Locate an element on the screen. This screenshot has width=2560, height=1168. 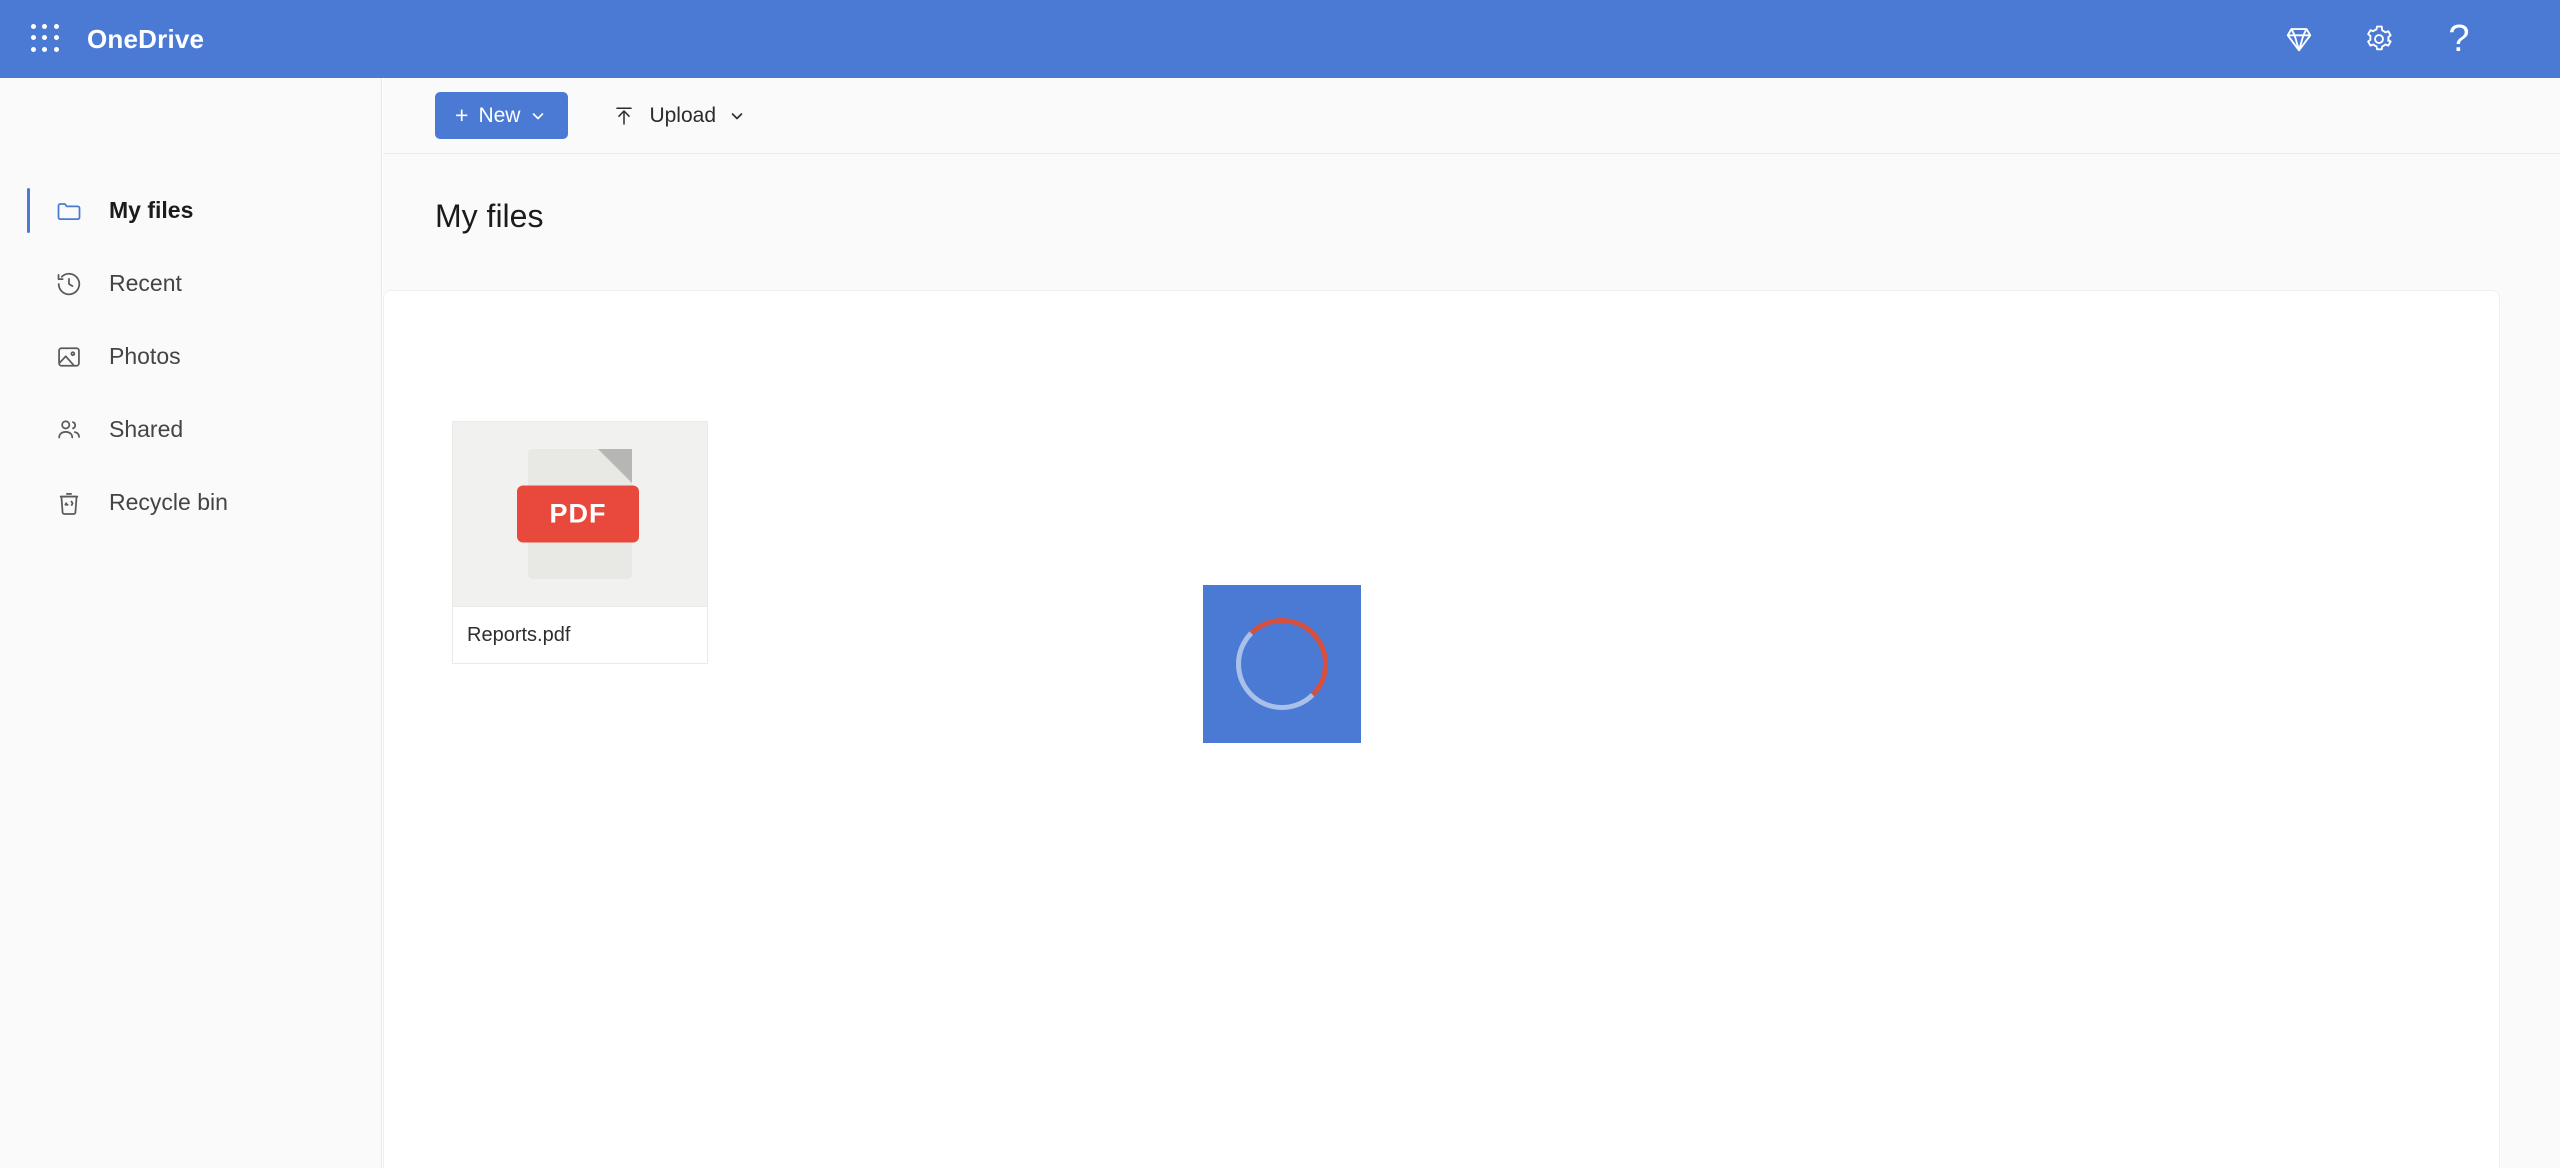
help-question-glyph: ? is located at coordinates (2459, 39).